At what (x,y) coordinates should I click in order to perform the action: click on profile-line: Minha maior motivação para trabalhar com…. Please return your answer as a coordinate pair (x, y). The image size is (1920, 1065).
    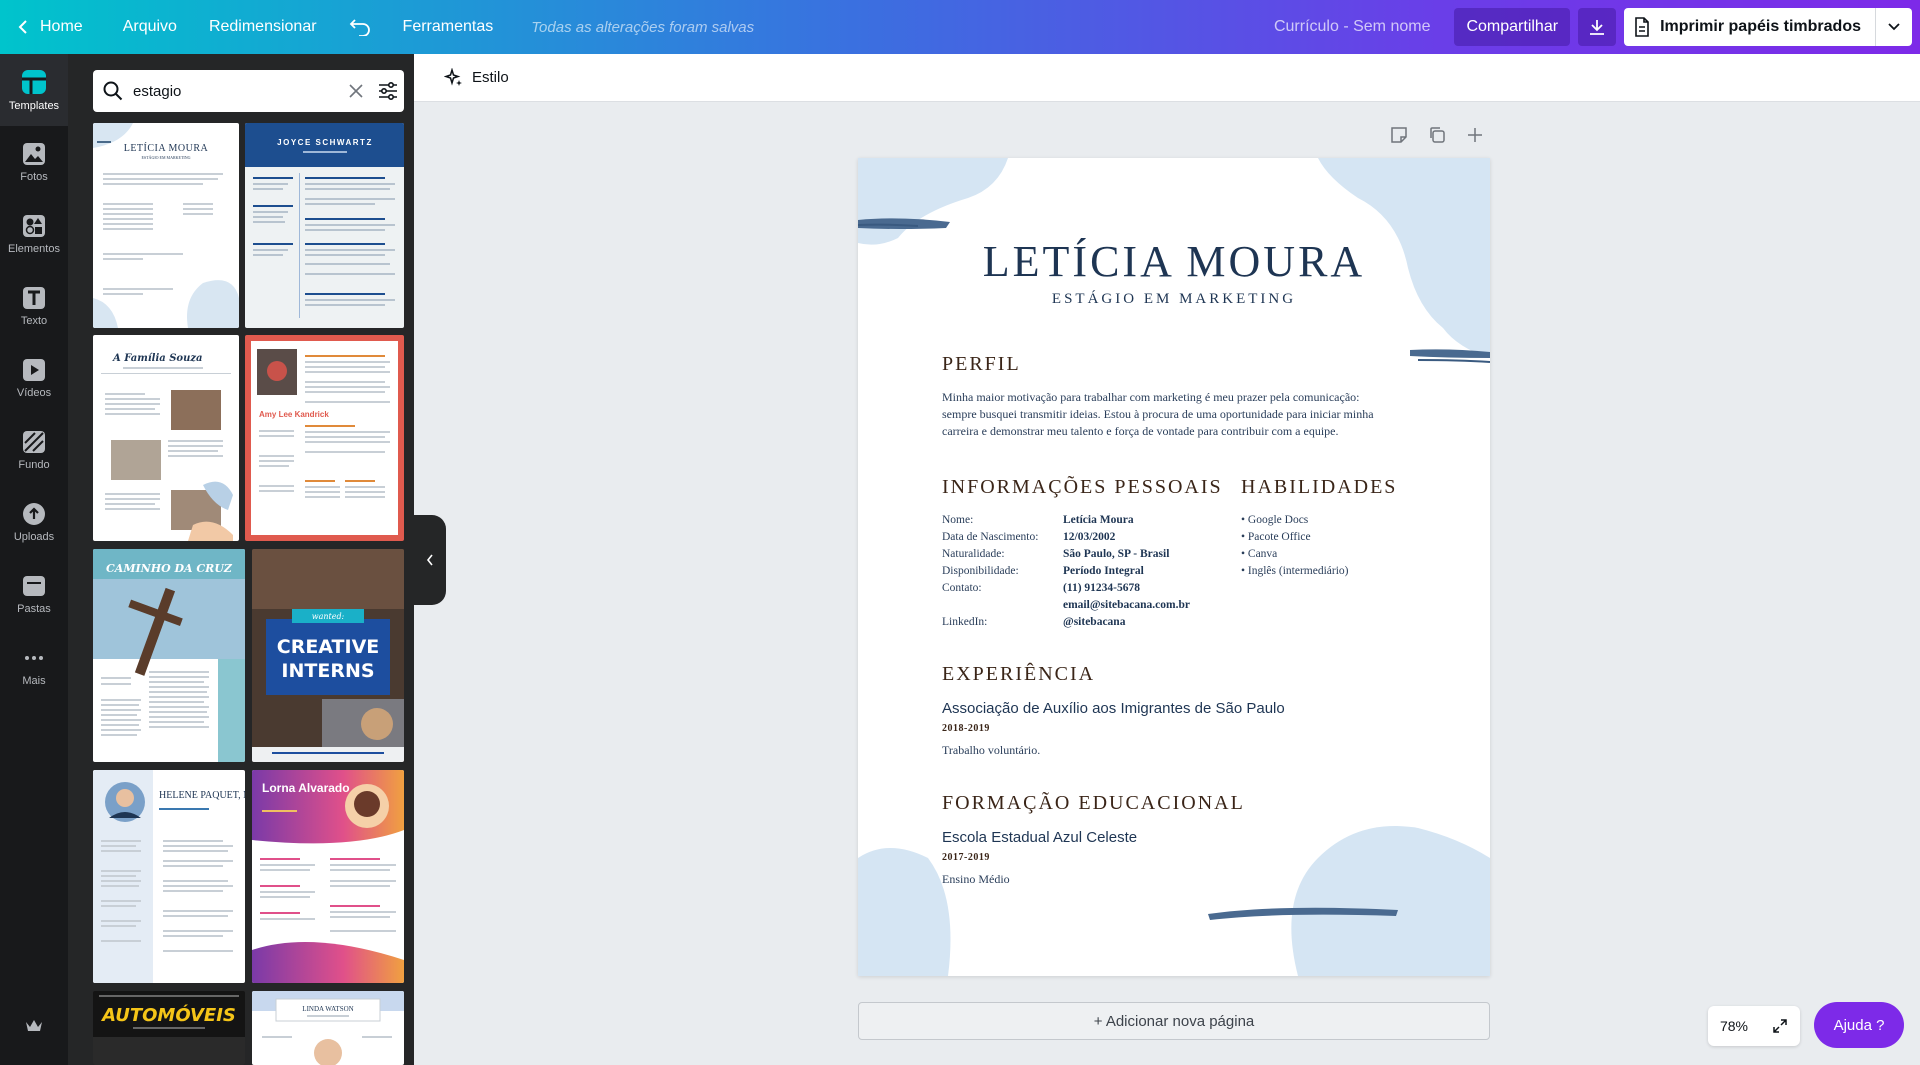
    Looking at the image, I should click on (1150, 397).